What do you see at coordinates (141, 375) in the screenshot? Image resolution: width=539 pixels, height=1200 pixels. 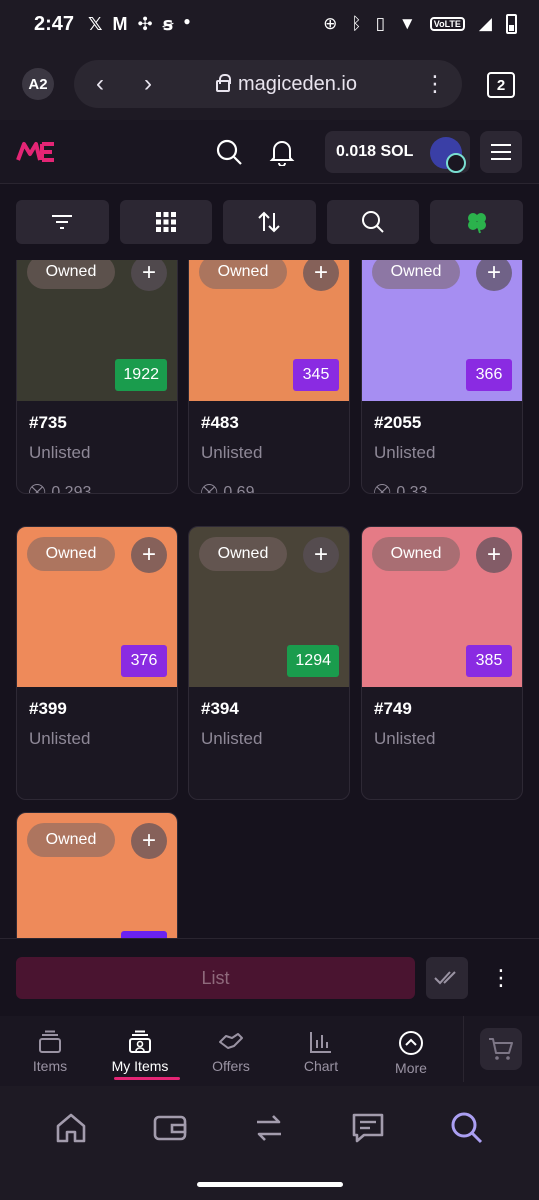 I see `rank-badge: 1922` at bounding box center [141, 375].